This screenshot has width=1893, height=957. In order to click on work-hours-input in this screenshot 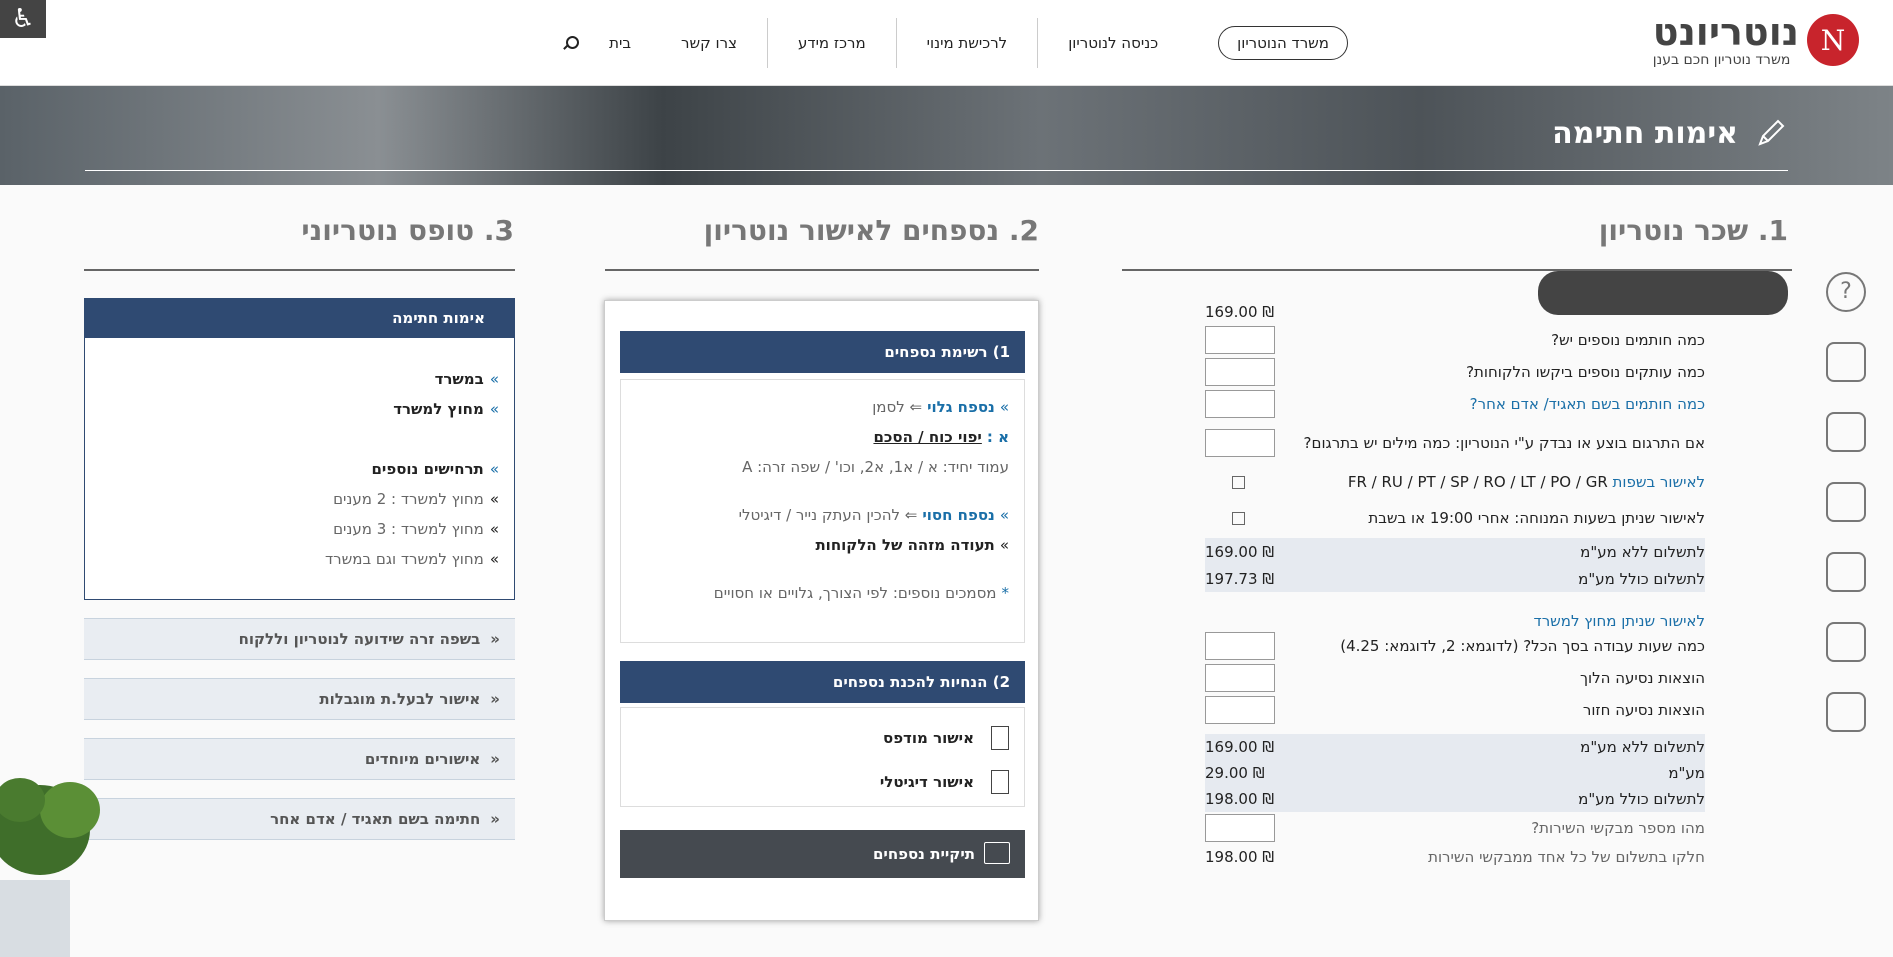, I will do `click(1240, 646)`.